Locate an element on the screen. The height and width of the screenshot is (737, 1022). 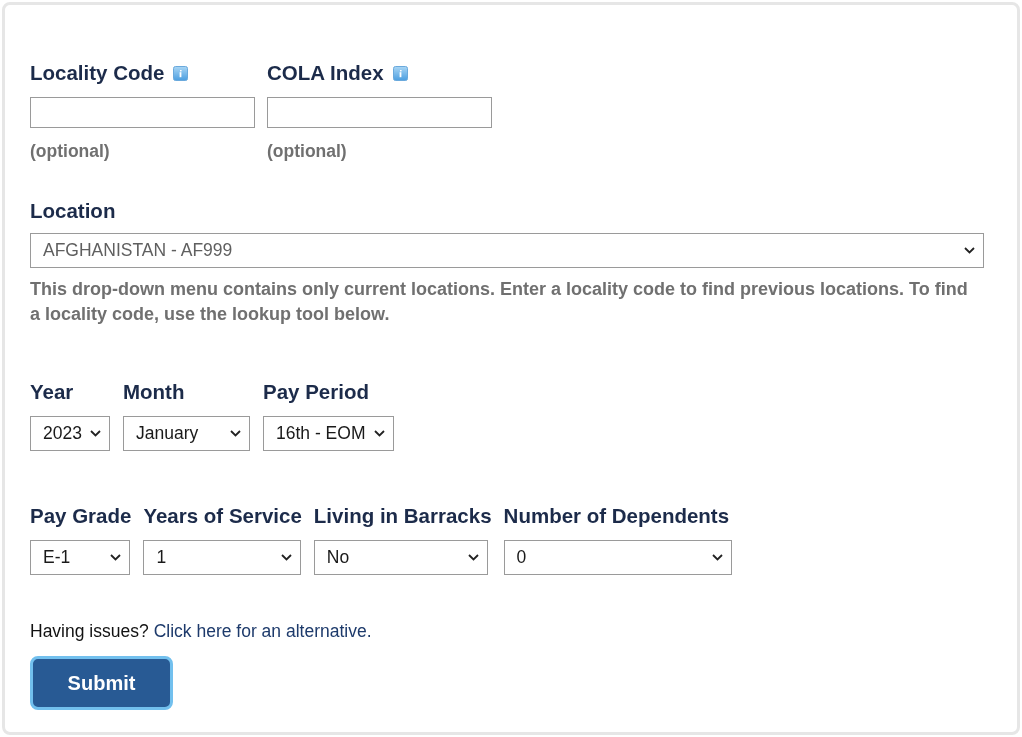
field-label: Pay Period is located at coordinates (316, 392).